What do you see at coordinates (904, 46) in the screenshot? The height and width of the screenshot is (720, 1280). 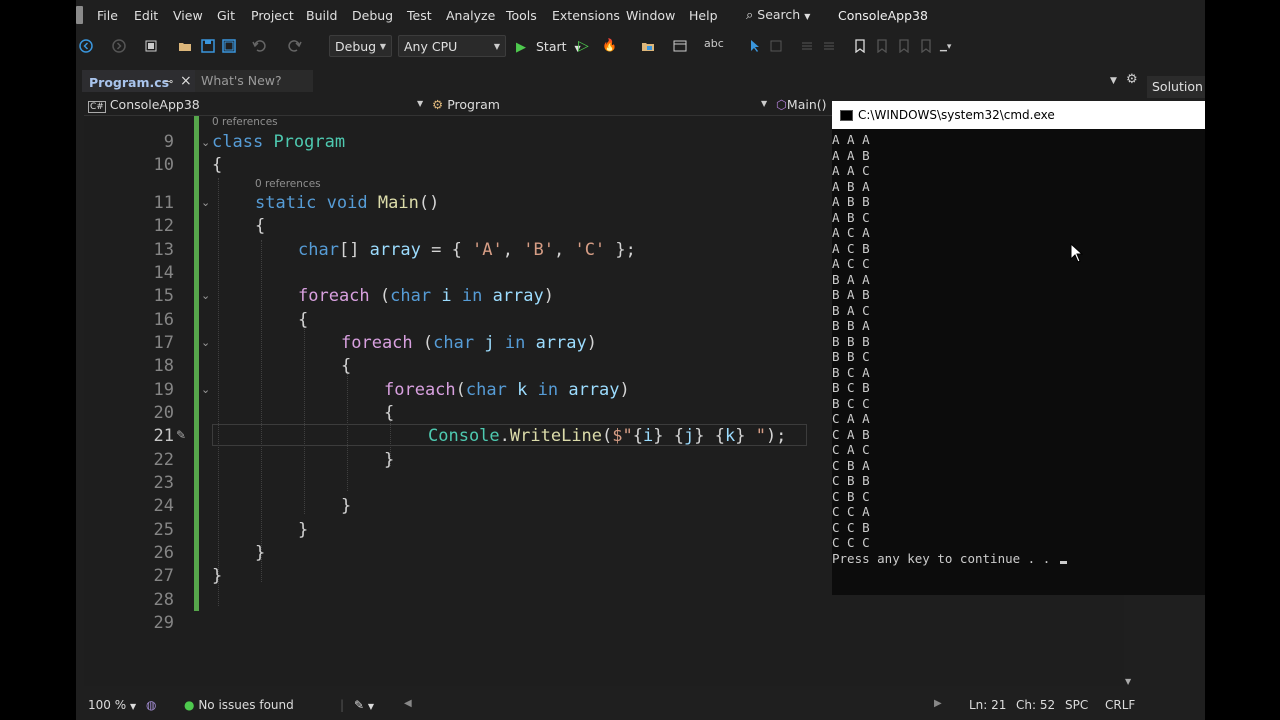 I see `next-bookmark-icon` at bounding box center [904, 46].